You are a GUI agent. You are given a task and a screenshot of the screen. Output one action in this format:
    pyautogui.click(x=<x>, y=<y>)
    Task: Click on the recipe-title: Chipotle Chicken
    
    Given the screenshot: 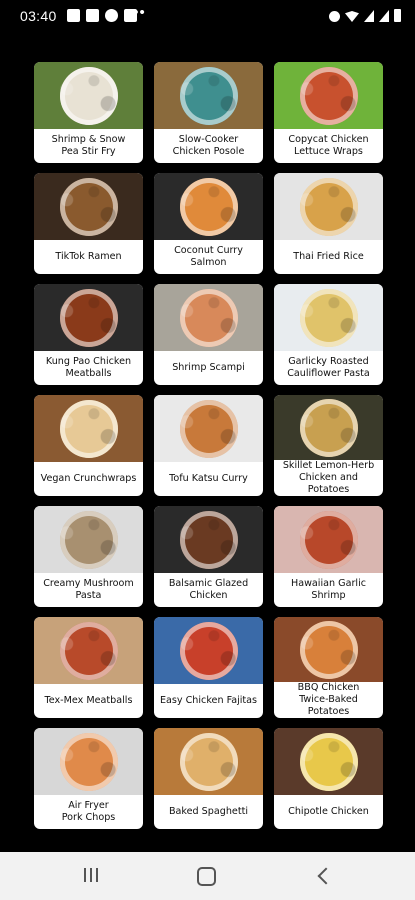 What is the action you would take?
    pyautogui.click(x=328, y=811)
    